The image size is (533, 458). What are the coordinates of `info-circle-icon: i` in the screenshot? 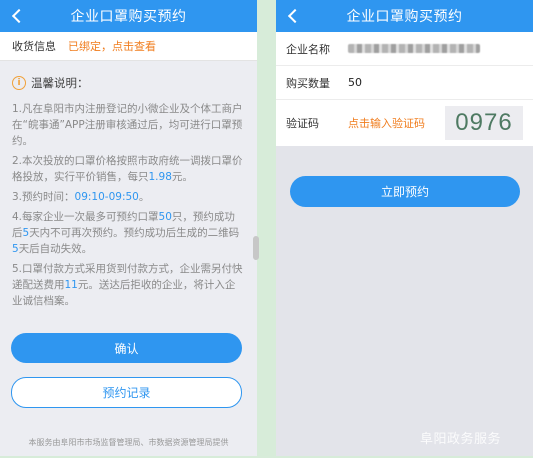 It's located at (19, 83).